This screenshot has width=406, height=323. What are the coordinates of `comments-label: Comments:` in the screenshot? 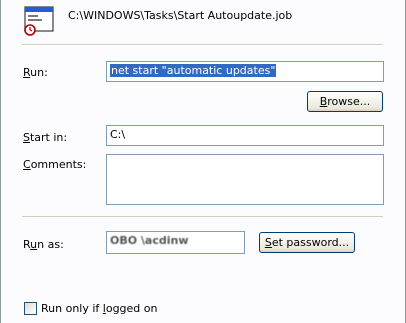 It's located at (55, 164).